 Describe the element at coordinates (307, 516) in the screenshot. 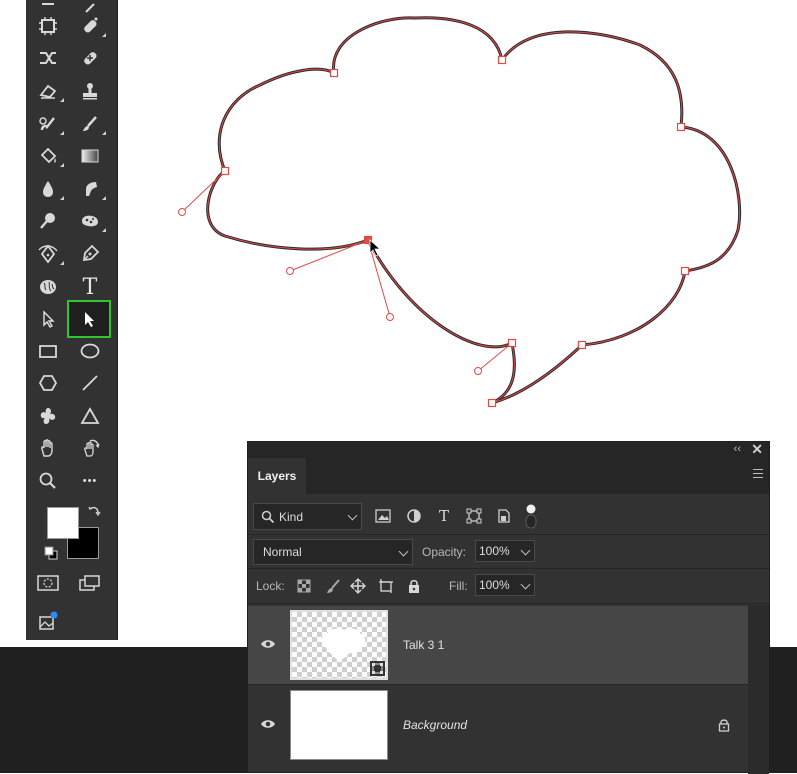

I see `filter-kind-dropdown: Kind` at that location.